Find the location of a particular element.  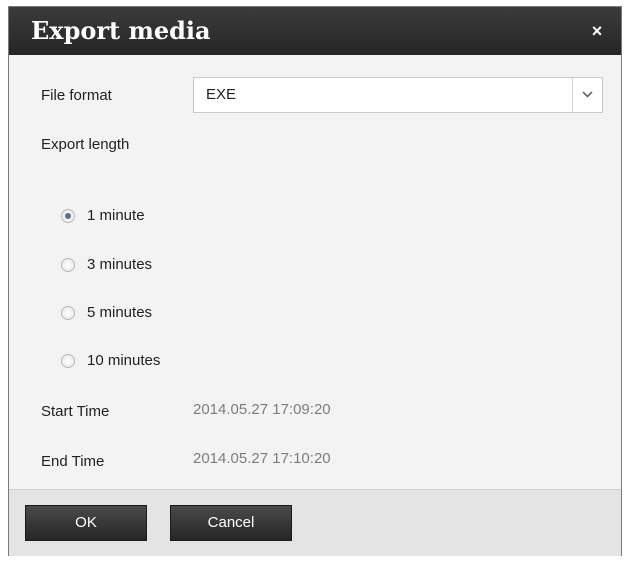

cancel-button: Cancel is located at coordinates (231, 523).